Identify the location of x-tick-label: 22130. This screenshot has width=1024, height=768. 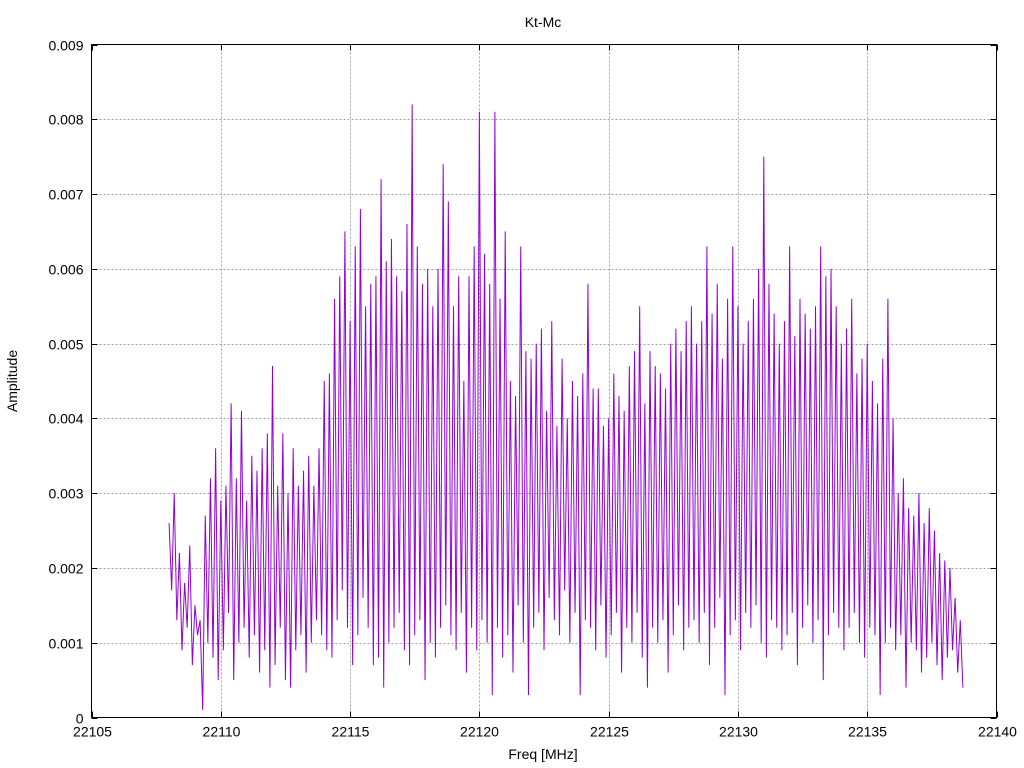
(738, 732).